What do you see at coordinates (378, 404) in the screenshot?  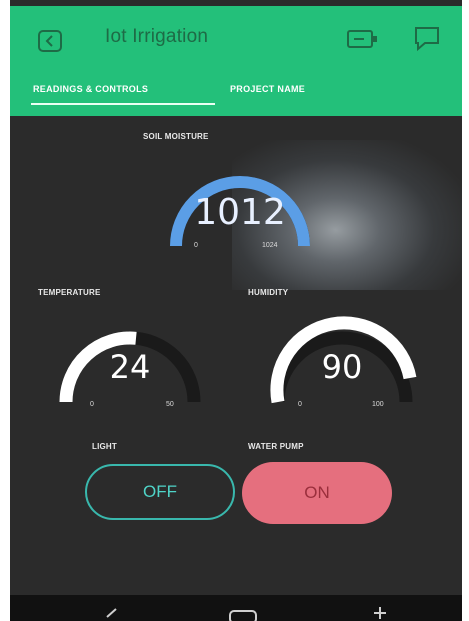 I see `humidity-max: 100` at bounding box center [378, 404].